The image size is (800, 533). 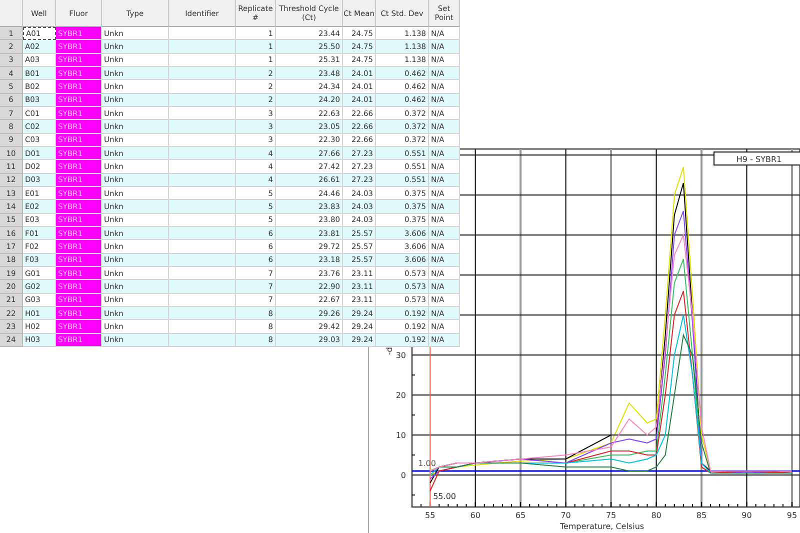 I want to click on y-tick-label: 30, so click(x=401, y=355).